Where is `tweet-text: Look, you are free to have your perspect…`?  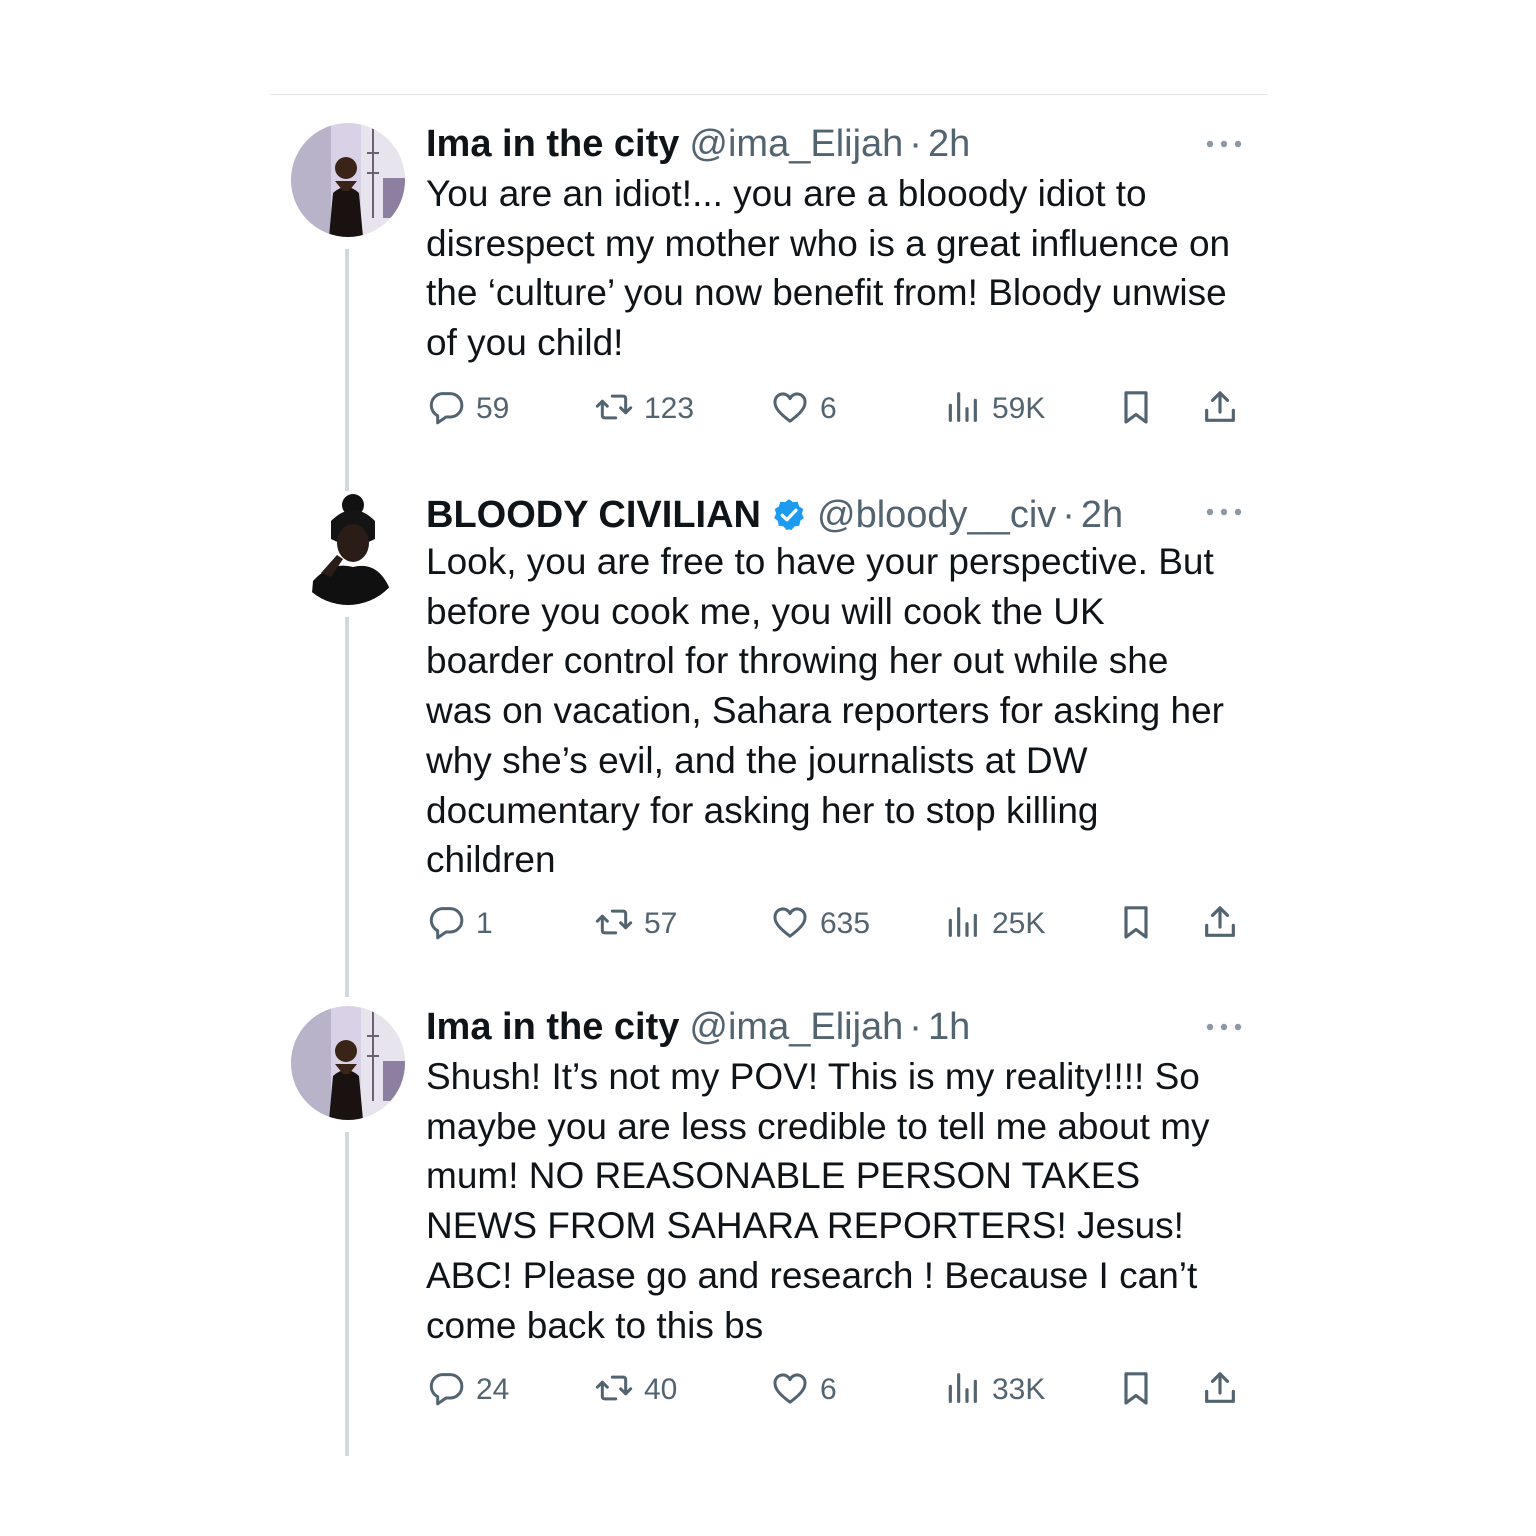
tweet-text: Look, you are free to have your perspect… is located at coordinates (825, 711).